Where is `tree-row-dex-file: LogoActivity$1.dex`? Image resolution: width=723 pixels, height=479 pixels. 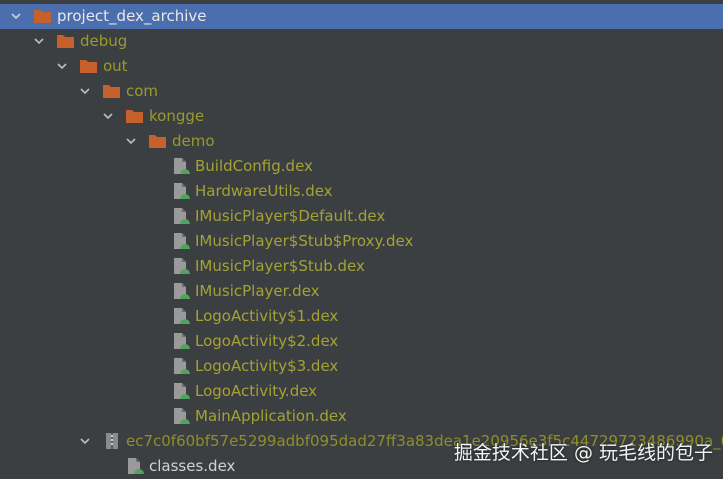 tree-row-dex-file: LogoActivity$1.dex is located at coordinates (361, 316).